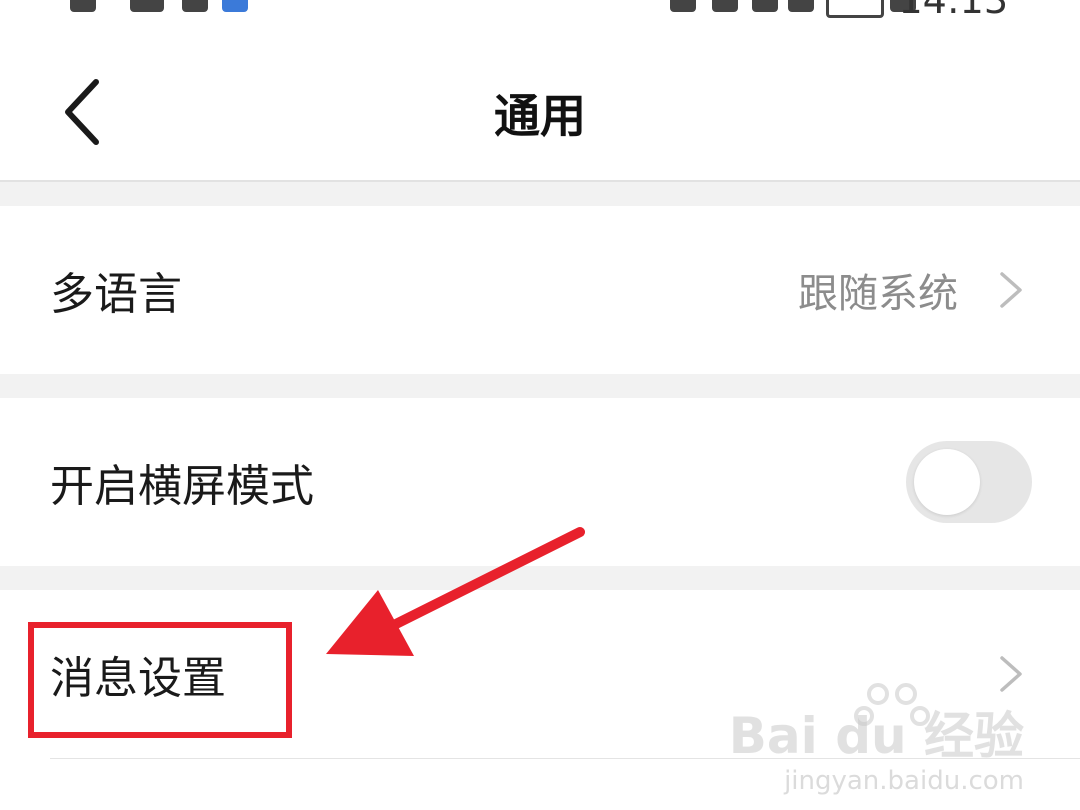 The height and width of the screenshot is (810, 1080). What do you see at coordinates (855, 9) in the screenshot?
I see `battery-icon` at bounding box center [855, 9].